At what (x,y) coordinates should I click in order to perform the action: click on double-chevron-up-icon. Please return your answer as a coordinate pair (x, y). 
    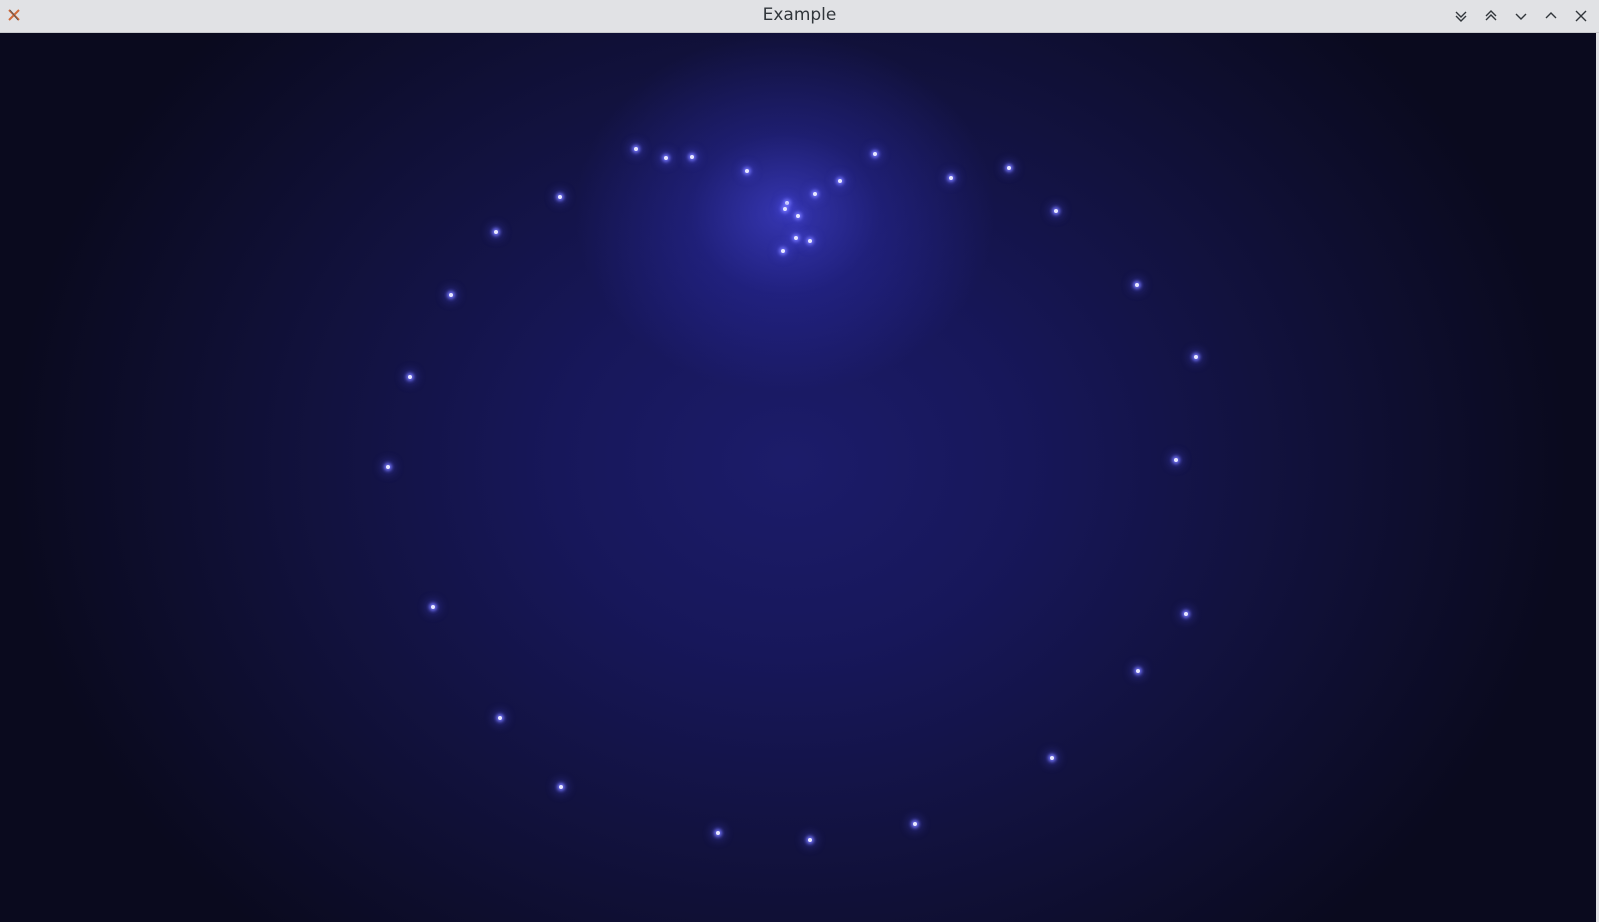
    Looking at the image, I should click on (1491, 15).